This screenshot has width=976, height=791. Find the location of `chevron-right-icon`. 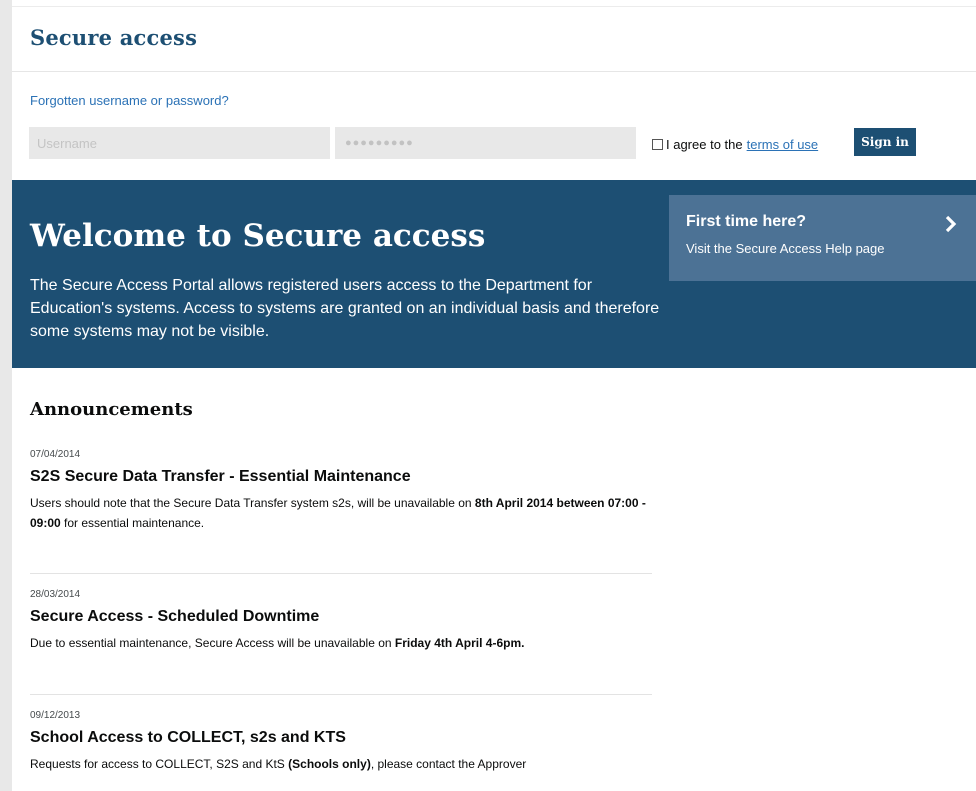

chevron-right-icon is located at coordinates (951, 224).